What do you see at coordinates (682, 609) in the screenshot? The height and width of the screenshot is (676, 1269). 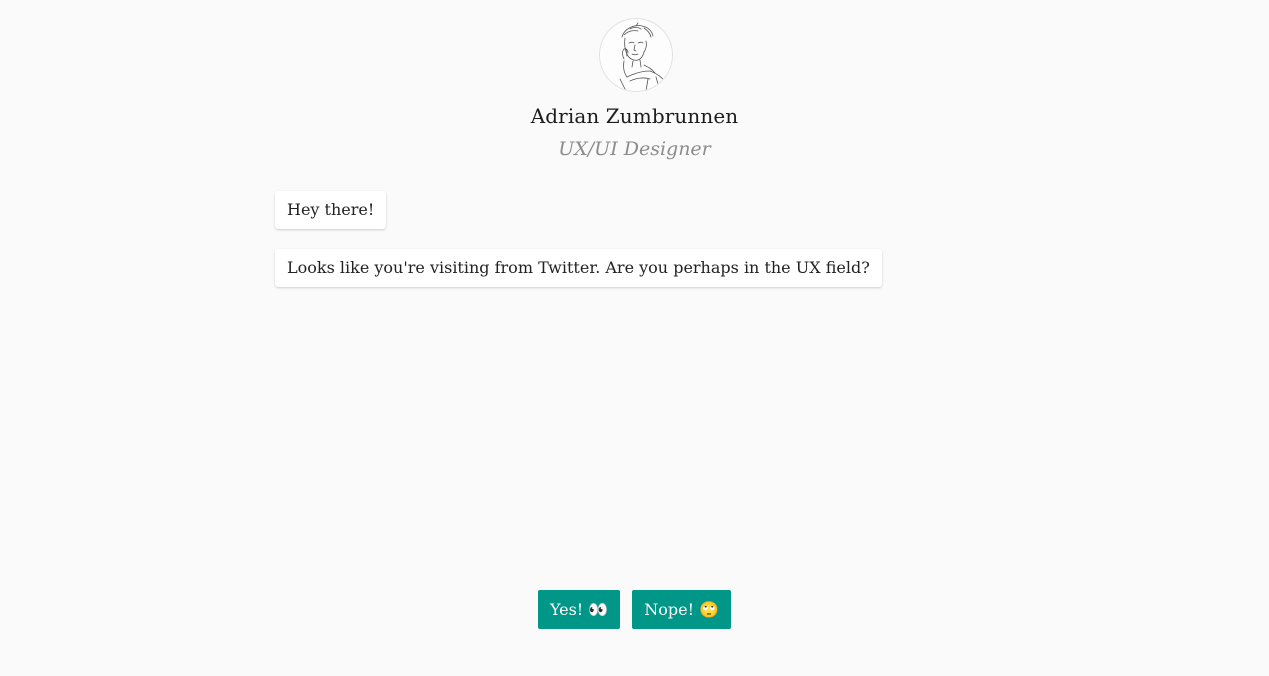 I see `nope-button: Nope! 🙄` at bounding box center [682, 609].